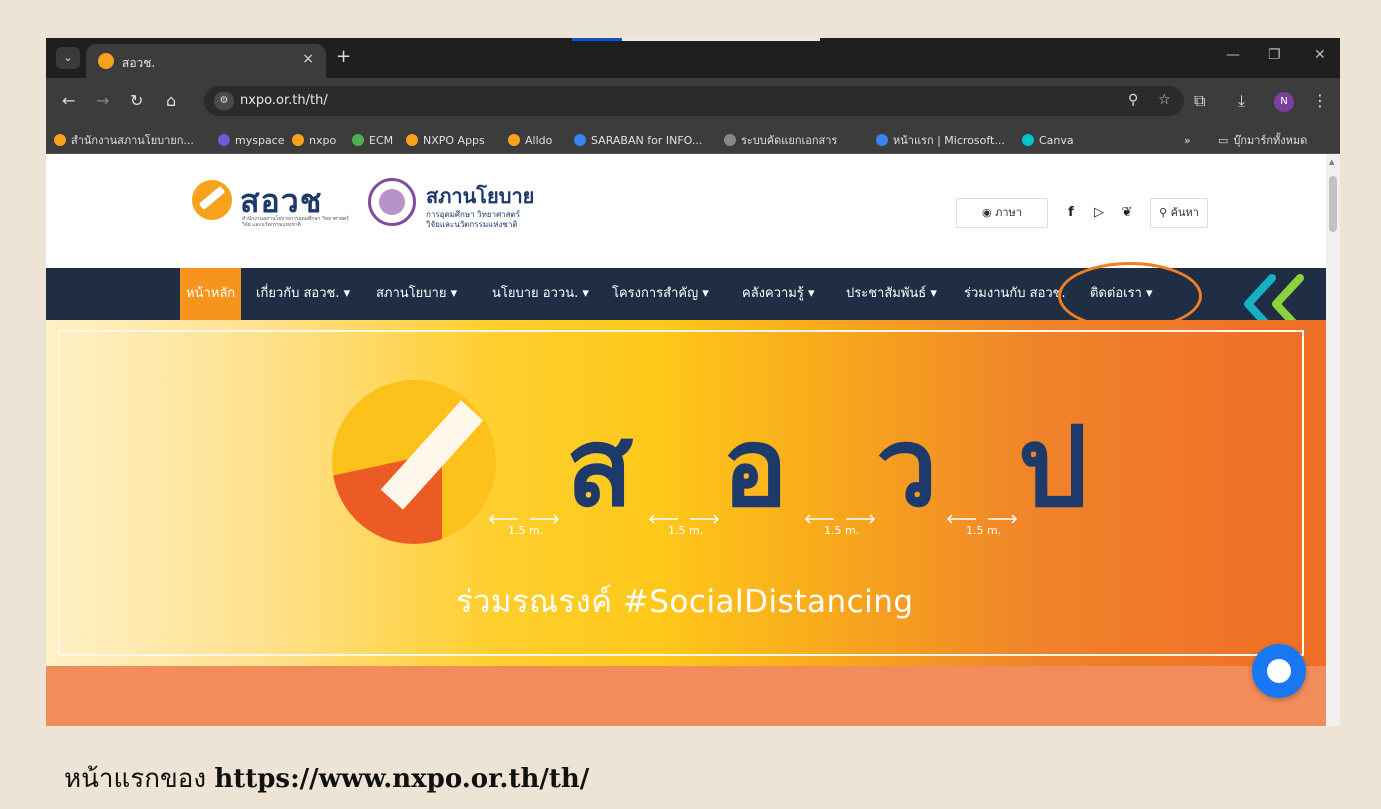 The width and height of the screenshot is (1381, 809). Describe the element at coordinates (1133, 100) in the screenshot. I see `zoom-icon: ⚲` at that location.